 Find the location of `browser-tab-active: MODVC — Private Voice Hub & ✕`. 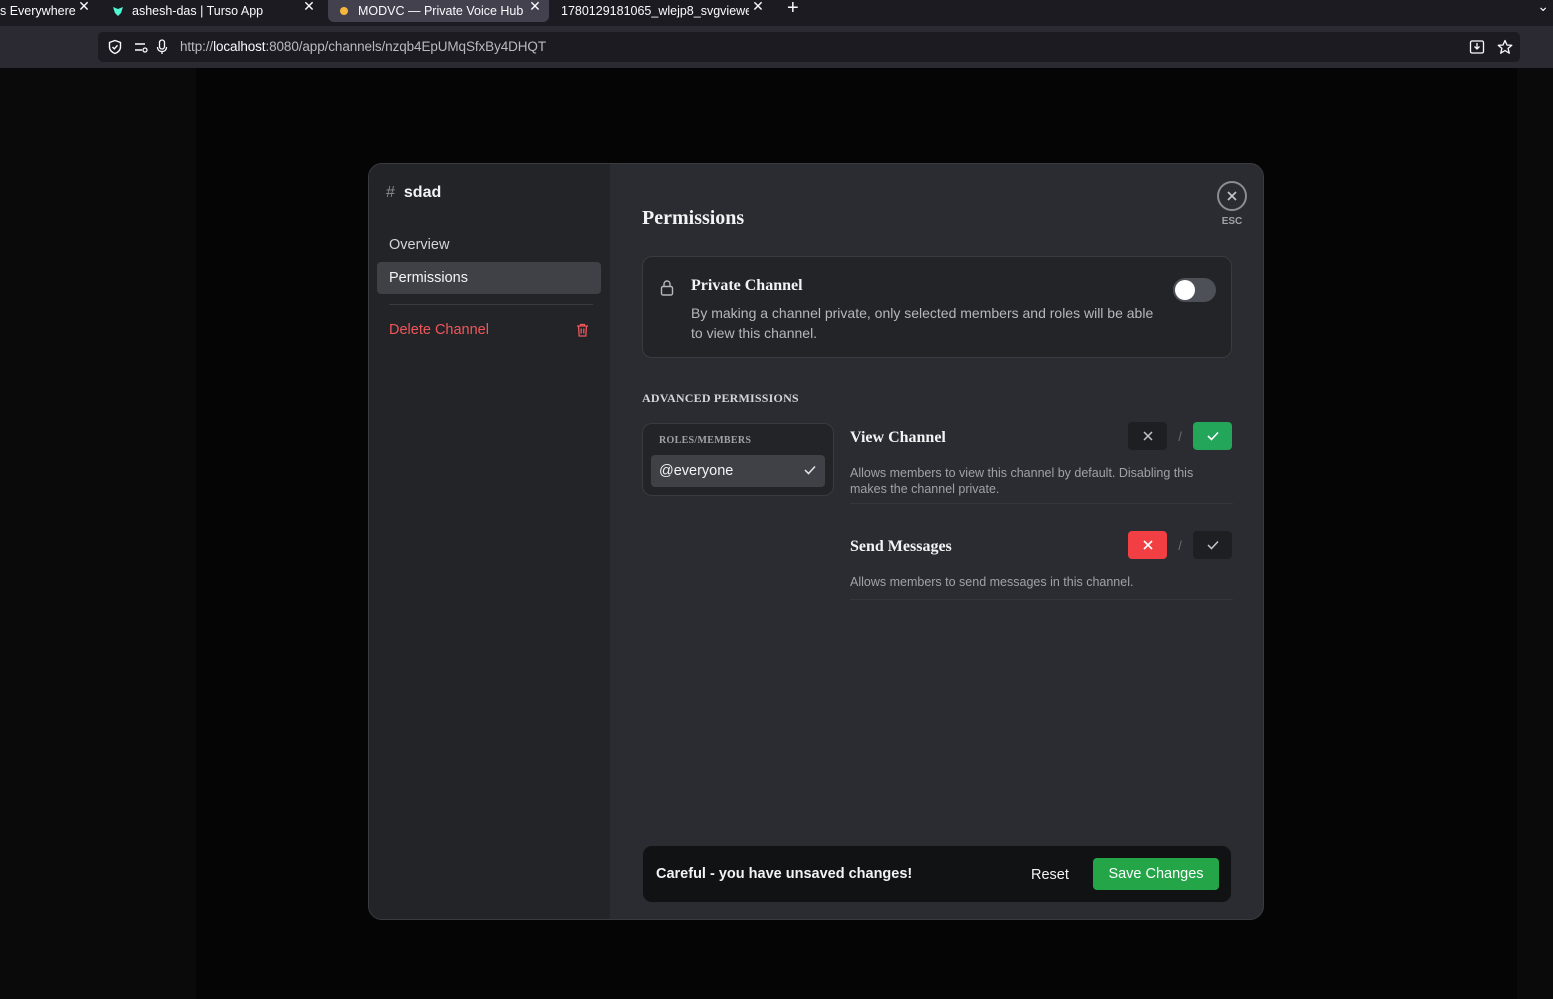

browser-tab-active: MODVC — Private Voice Hub & ✕ is located at coordinates (438, 11).